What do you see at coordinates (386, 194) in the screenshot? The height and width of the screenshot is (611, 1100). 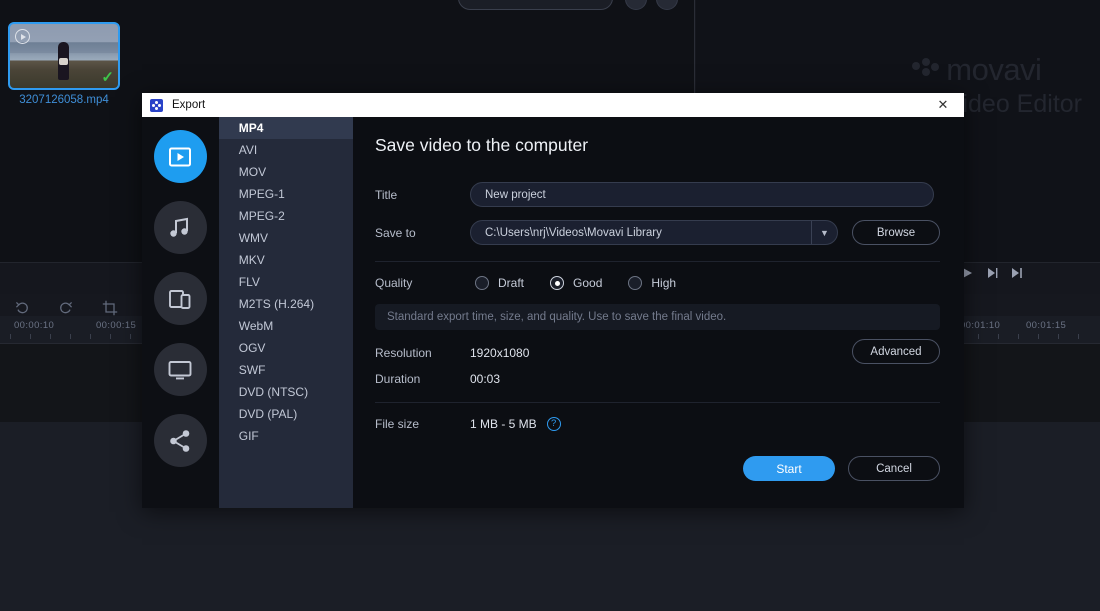 I see `title-label: Title` at bounding box center [386, 194].